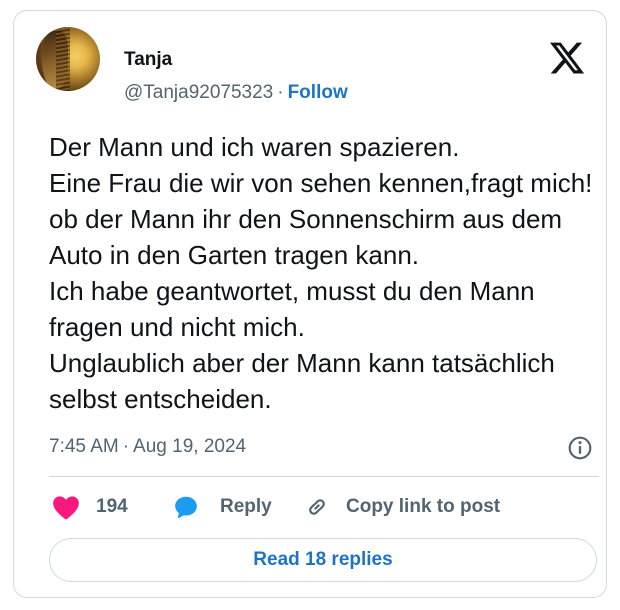  Describe the element at coordinates (112, 506) in the screenshot. I see `like-count: 194` at that location.